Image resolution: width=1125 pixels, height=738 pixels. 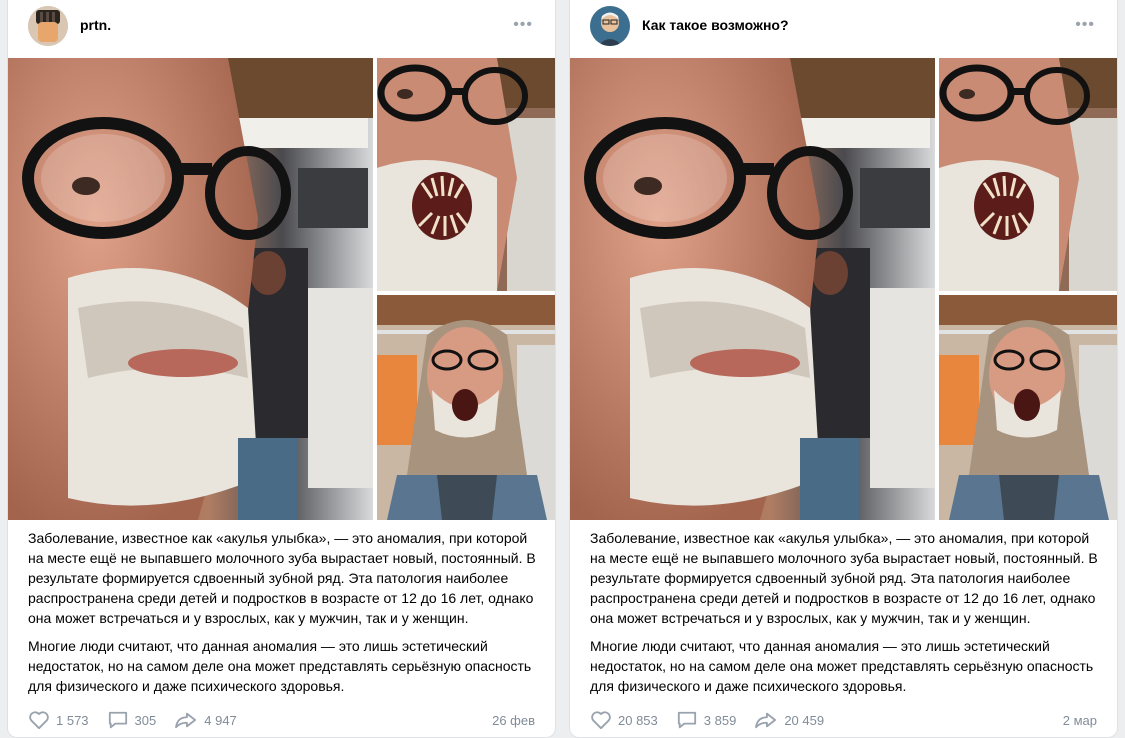 What do you see at coordinates (843, 720) in the screenshot?
I see `post-footer: 20 853 3 859 20 459 2 мар` at bounding box center [843, 720].